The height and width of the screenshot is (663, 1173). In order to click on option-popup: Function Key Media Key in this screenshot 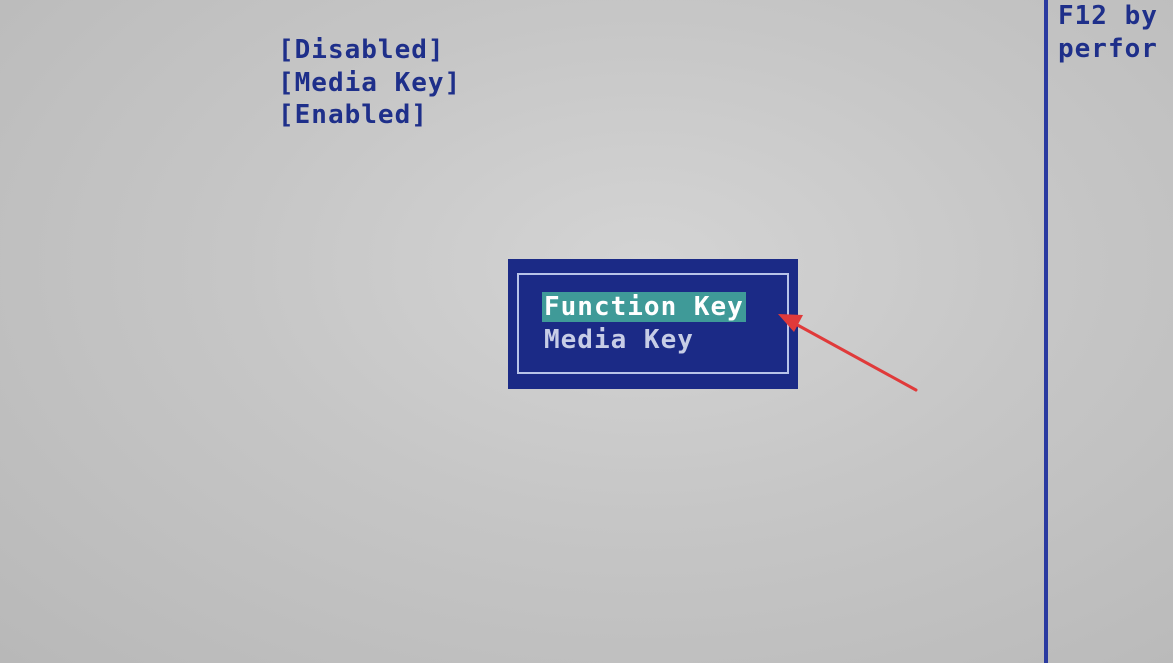, I will do `click(653, 324)`.